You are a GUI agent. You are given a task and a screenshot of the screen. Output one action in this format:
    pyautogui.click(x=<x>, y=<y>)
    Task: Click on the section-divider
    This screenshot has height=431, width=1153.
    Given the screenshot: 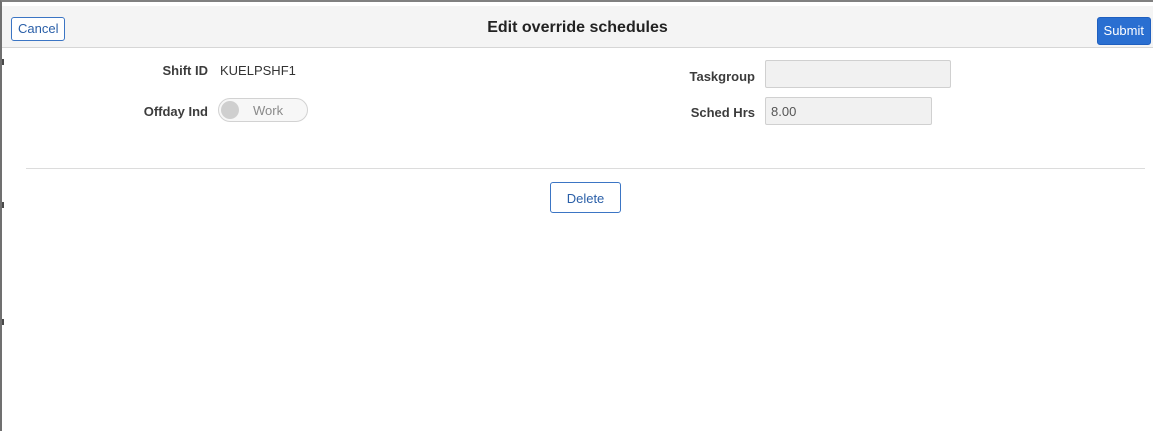 What is the action you would take?
    pyautogui.click(x=585, y=168)
    